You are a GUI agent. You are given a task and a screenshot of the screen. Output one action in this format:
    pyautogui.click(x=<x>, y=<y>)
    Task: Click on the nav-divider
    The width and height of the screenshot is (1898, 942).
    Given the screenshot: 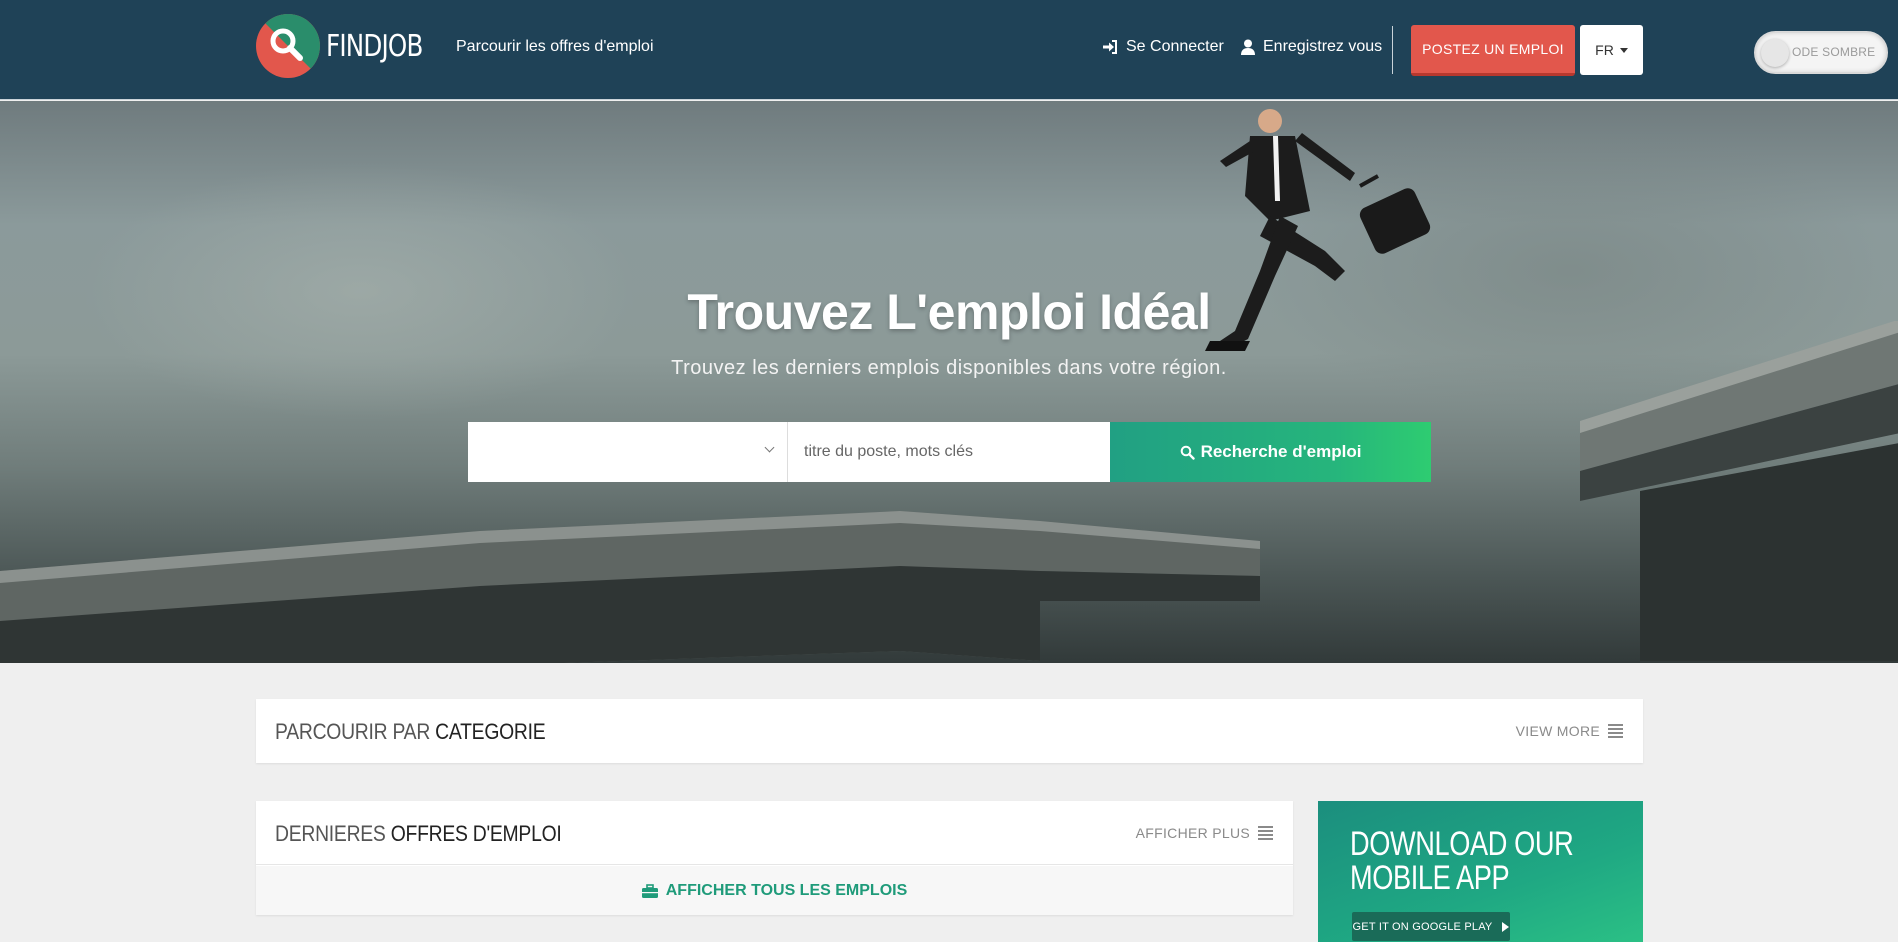 What is the action you would take?
    pyautogui.click(x=1392, y=50)
    